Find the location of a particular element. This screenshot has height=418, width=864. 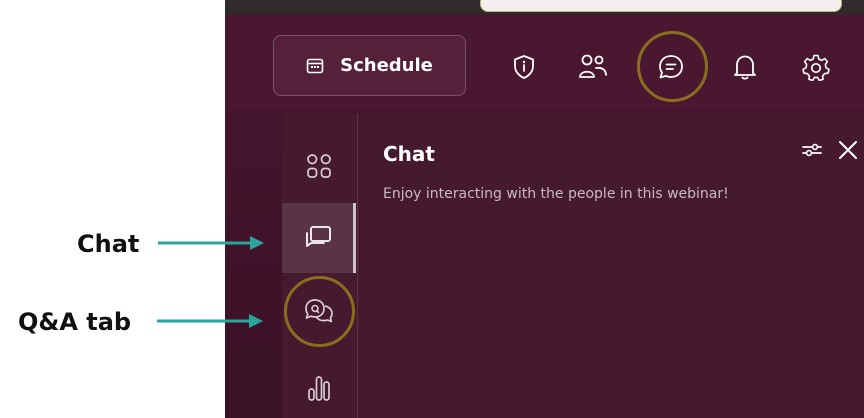

rail-chat-tab is located at coordinates (319, 238).